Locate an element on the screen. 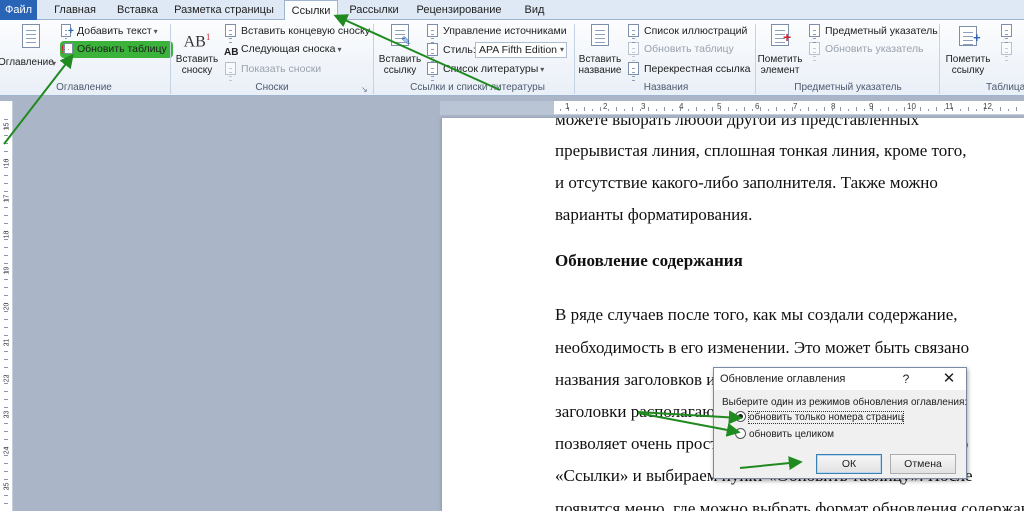  radio-entire-table: обновить целиком is located at coordinates (784, 435).